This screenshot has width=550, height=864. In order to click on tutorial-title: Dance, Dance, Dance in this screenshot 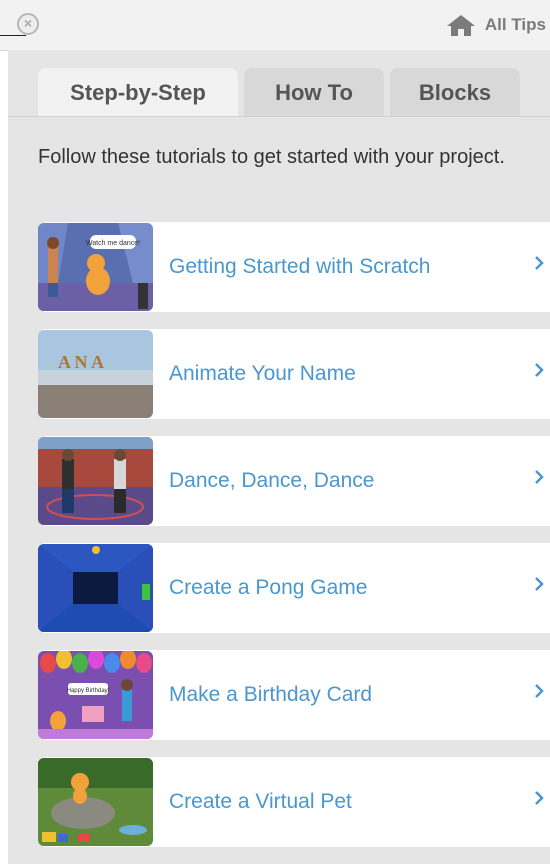, I will do `click(359, 481)`.